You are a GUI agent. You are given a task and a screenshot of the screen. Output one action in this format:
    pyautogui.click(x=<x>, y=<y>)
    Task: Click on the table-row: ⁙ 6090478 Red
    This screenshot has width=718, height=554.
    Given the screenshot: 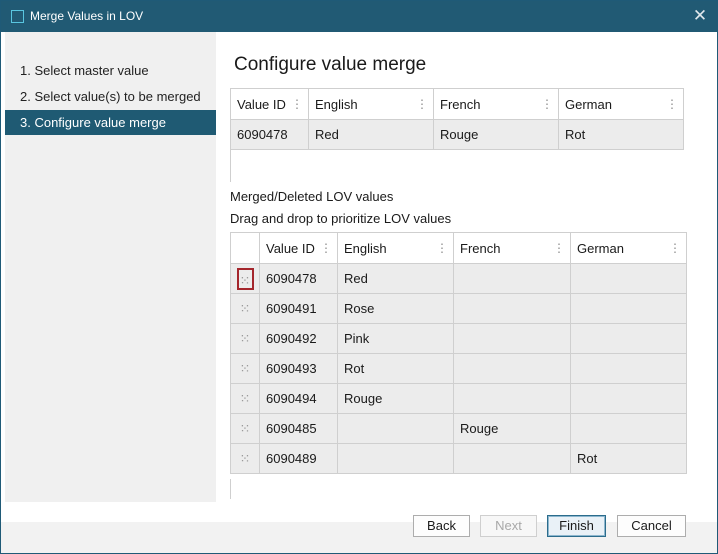 What is the action you would take?
    pyautogui.click(x=458, y=278)
    